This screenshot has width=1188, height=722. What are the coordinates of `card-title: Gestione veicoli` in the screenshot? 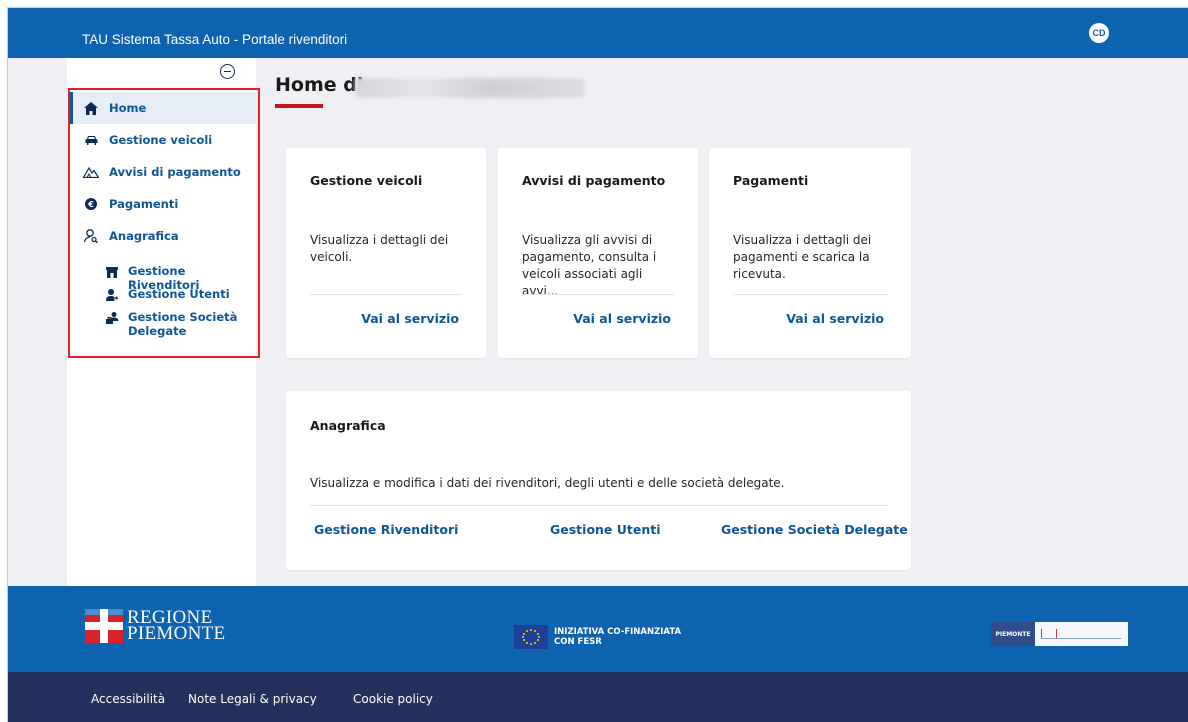 It's located at (366, 180).